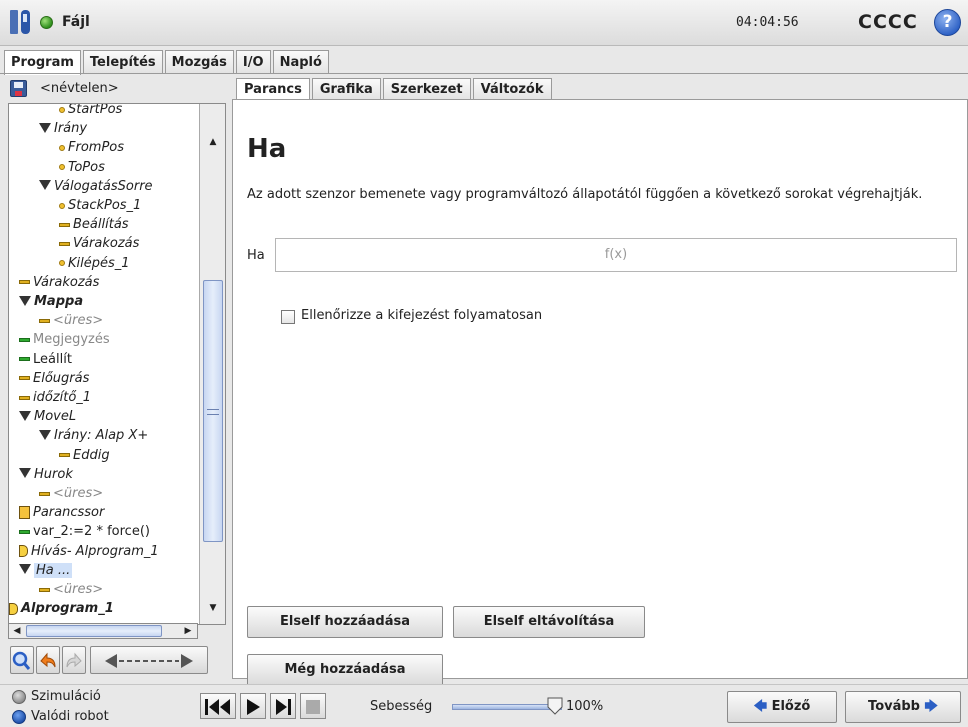  What do you see at coordinates (46, 474) in the screenshot?
I see `tree-node: Hurok` at bounding box center [46, 474].